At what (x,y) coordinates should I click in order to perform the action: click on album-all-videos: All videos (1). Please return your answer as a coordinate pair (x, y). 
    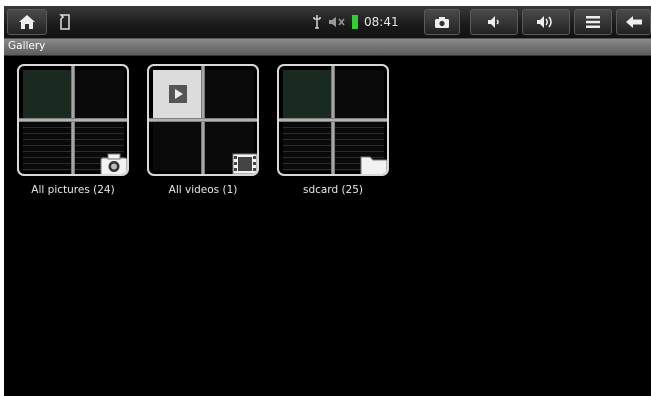
    Looking at the image, I should click on (203, 130).